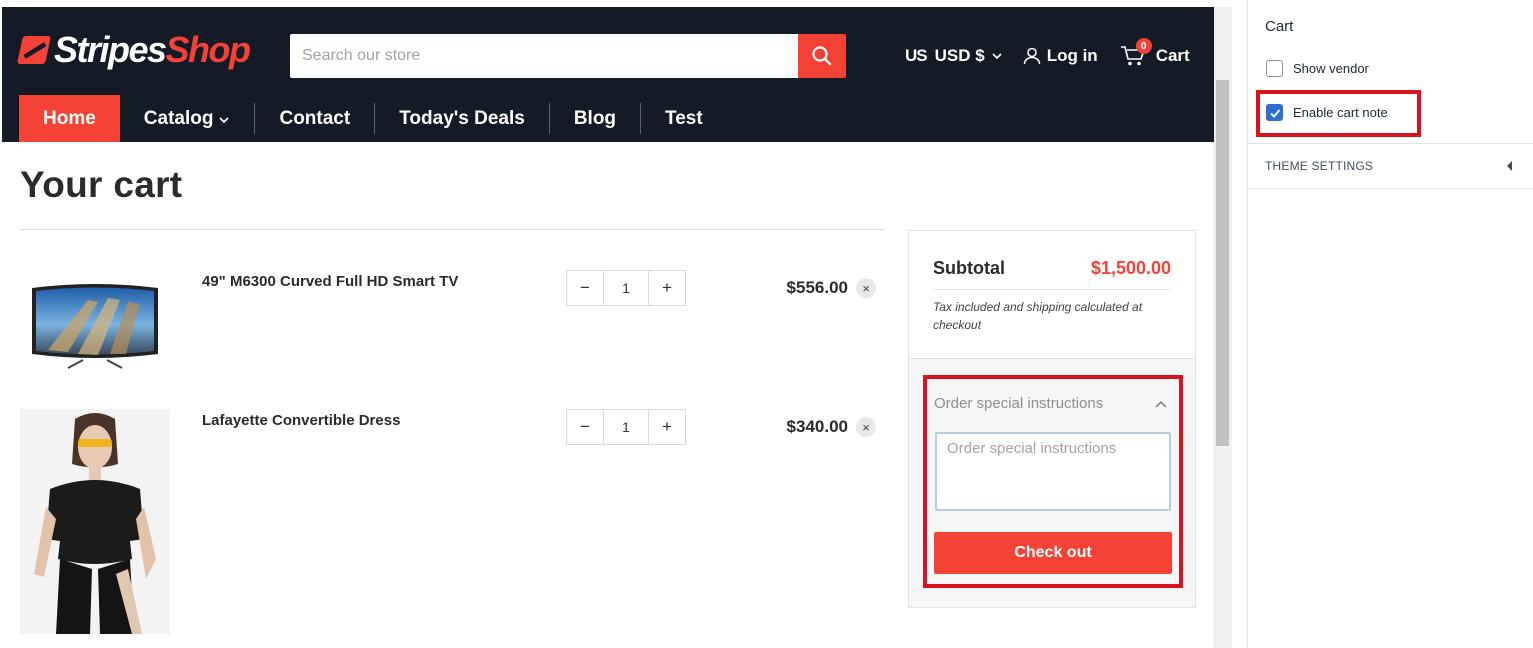 The image size is (1533, 648). I want to click on top-strip, so click(607, 3).